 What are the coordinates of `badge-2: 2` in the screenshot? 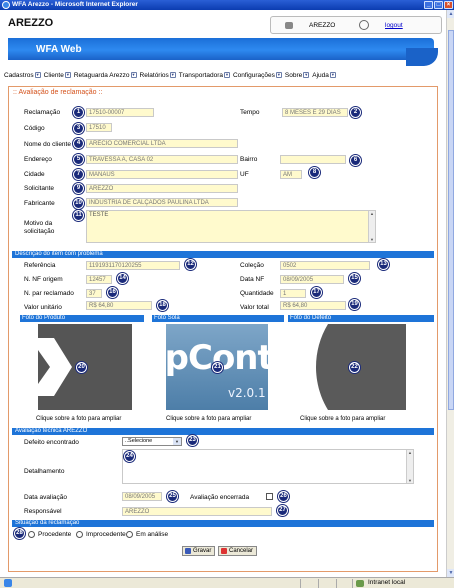 It's located at (355, 112).